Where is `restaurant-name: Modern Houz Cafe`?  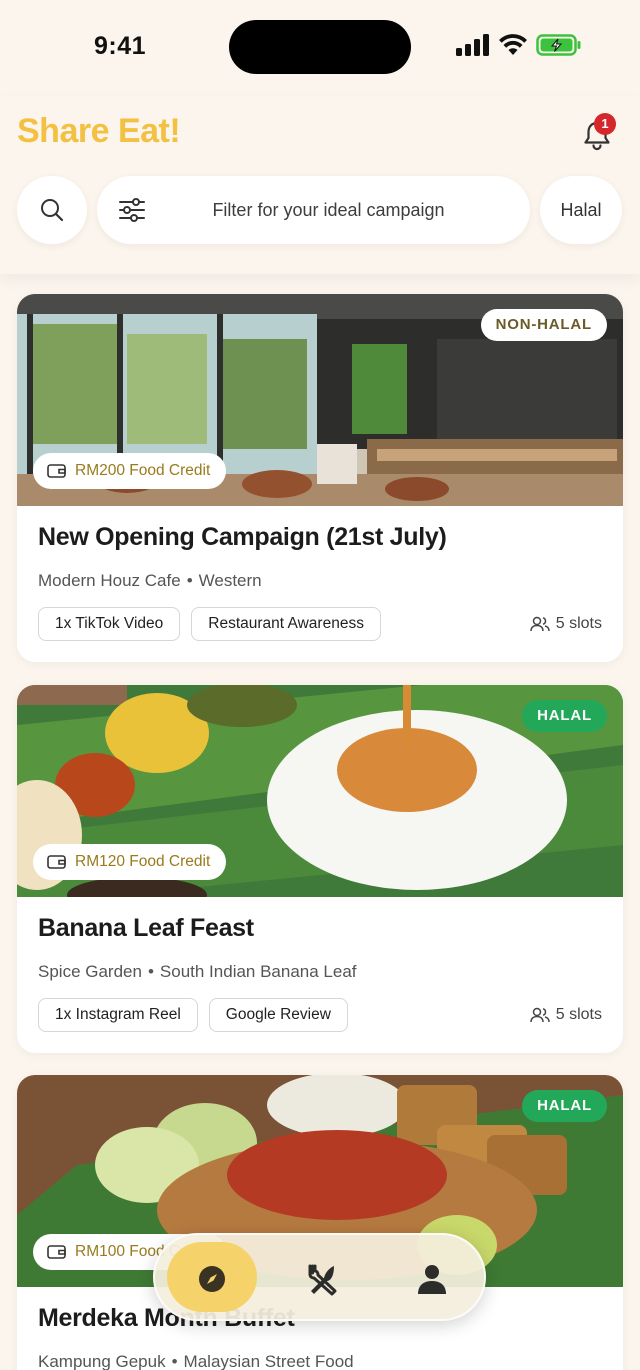
restaurant-name: Modern Houz Cafe is located at coordinates (109, 580).